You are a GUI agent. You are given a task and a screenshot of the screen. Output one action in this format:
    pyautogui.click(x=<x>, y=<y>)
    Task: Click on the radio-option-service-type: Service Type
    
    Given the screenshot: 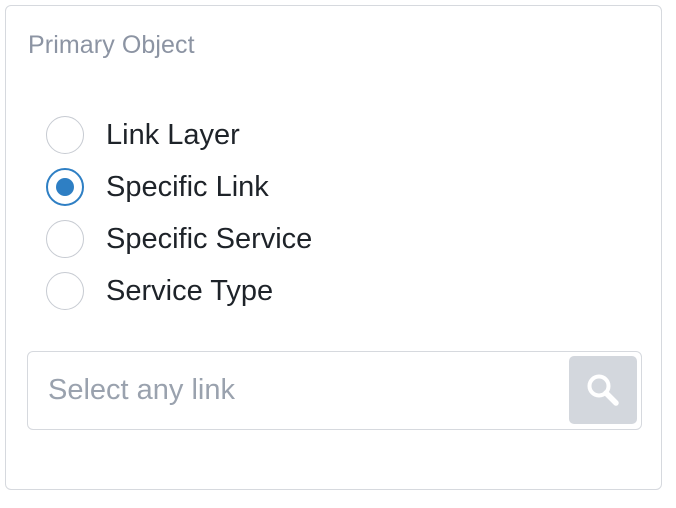 What is the action you would take?
    pyautogui.click(x=179, y=291)
    